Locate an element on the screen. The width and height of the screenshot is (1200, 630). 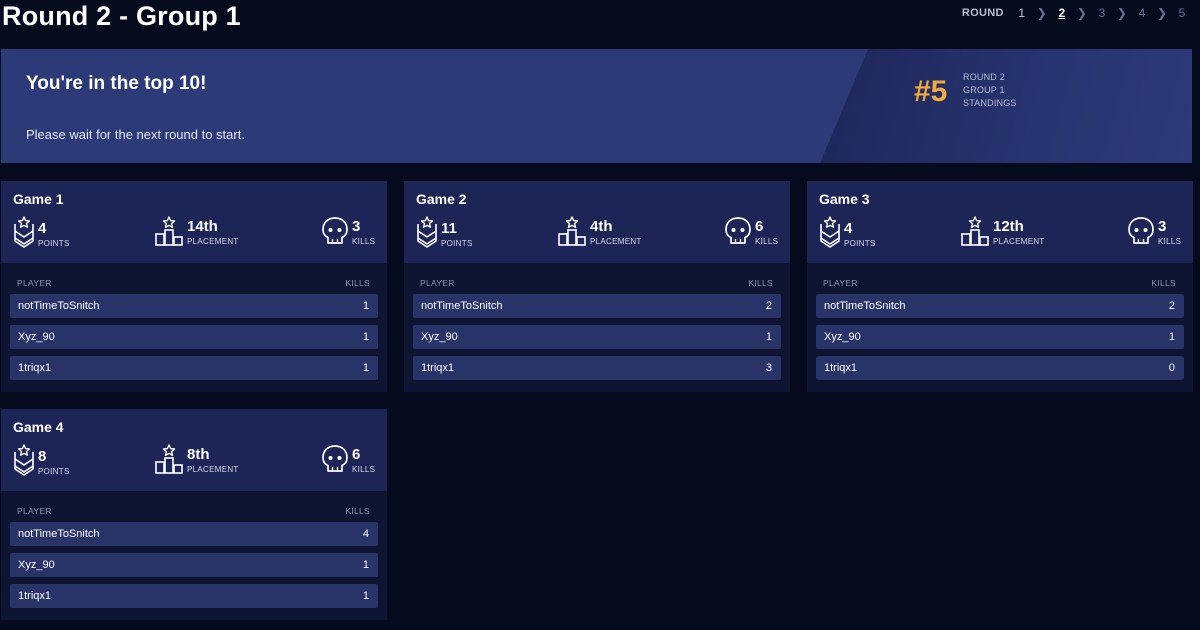
placement-value: 14th is located at coordinates (202, 226).